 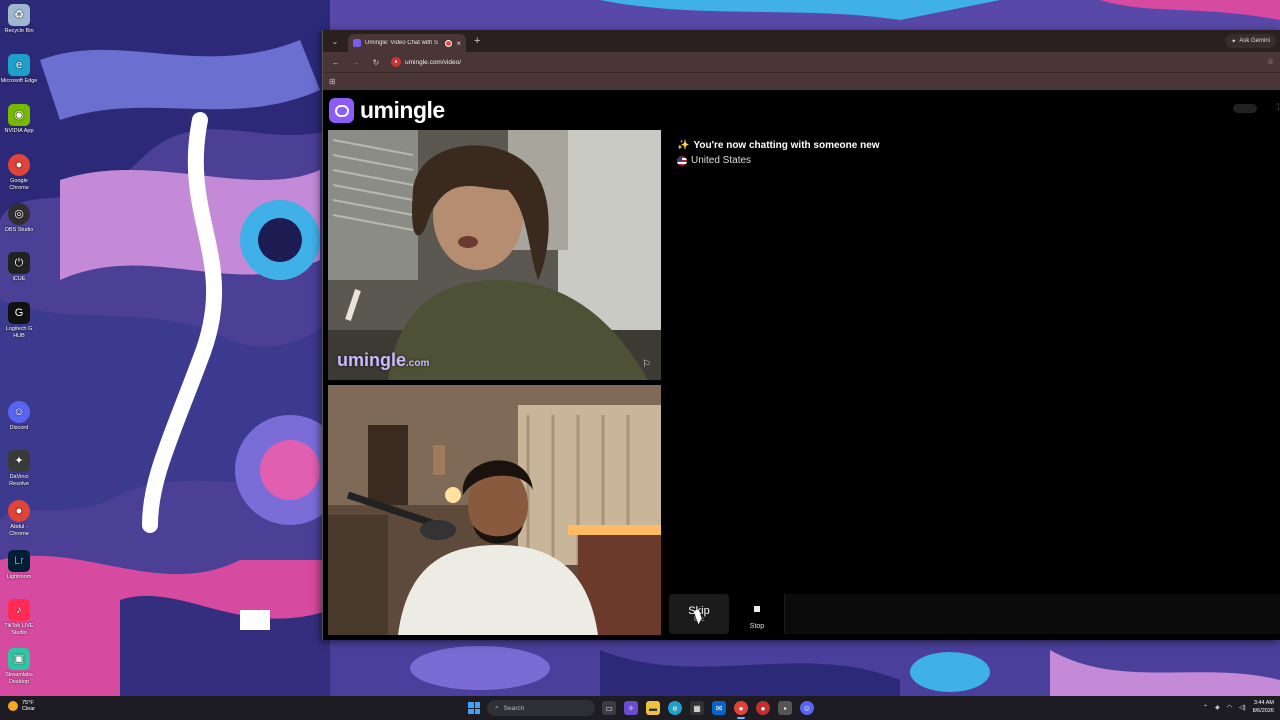 I want to click on lightroom-icon: Lr, so click(x=19, y=561).